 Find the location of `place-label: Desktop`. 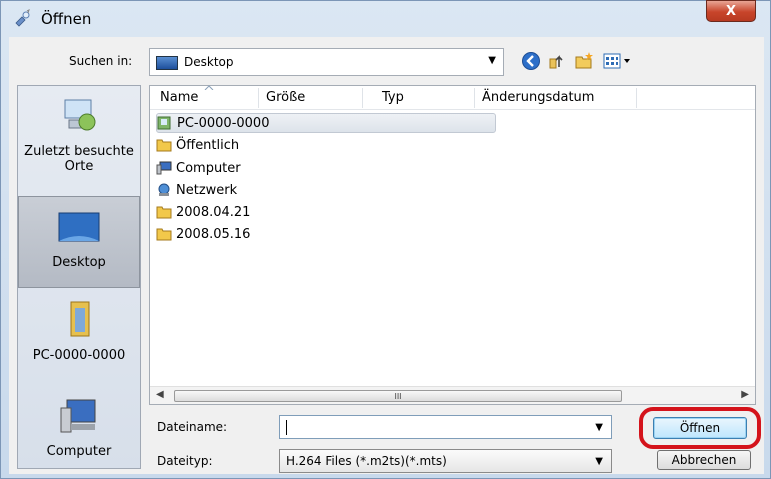

place-label: Desktop is located at coordinates (79, 262).